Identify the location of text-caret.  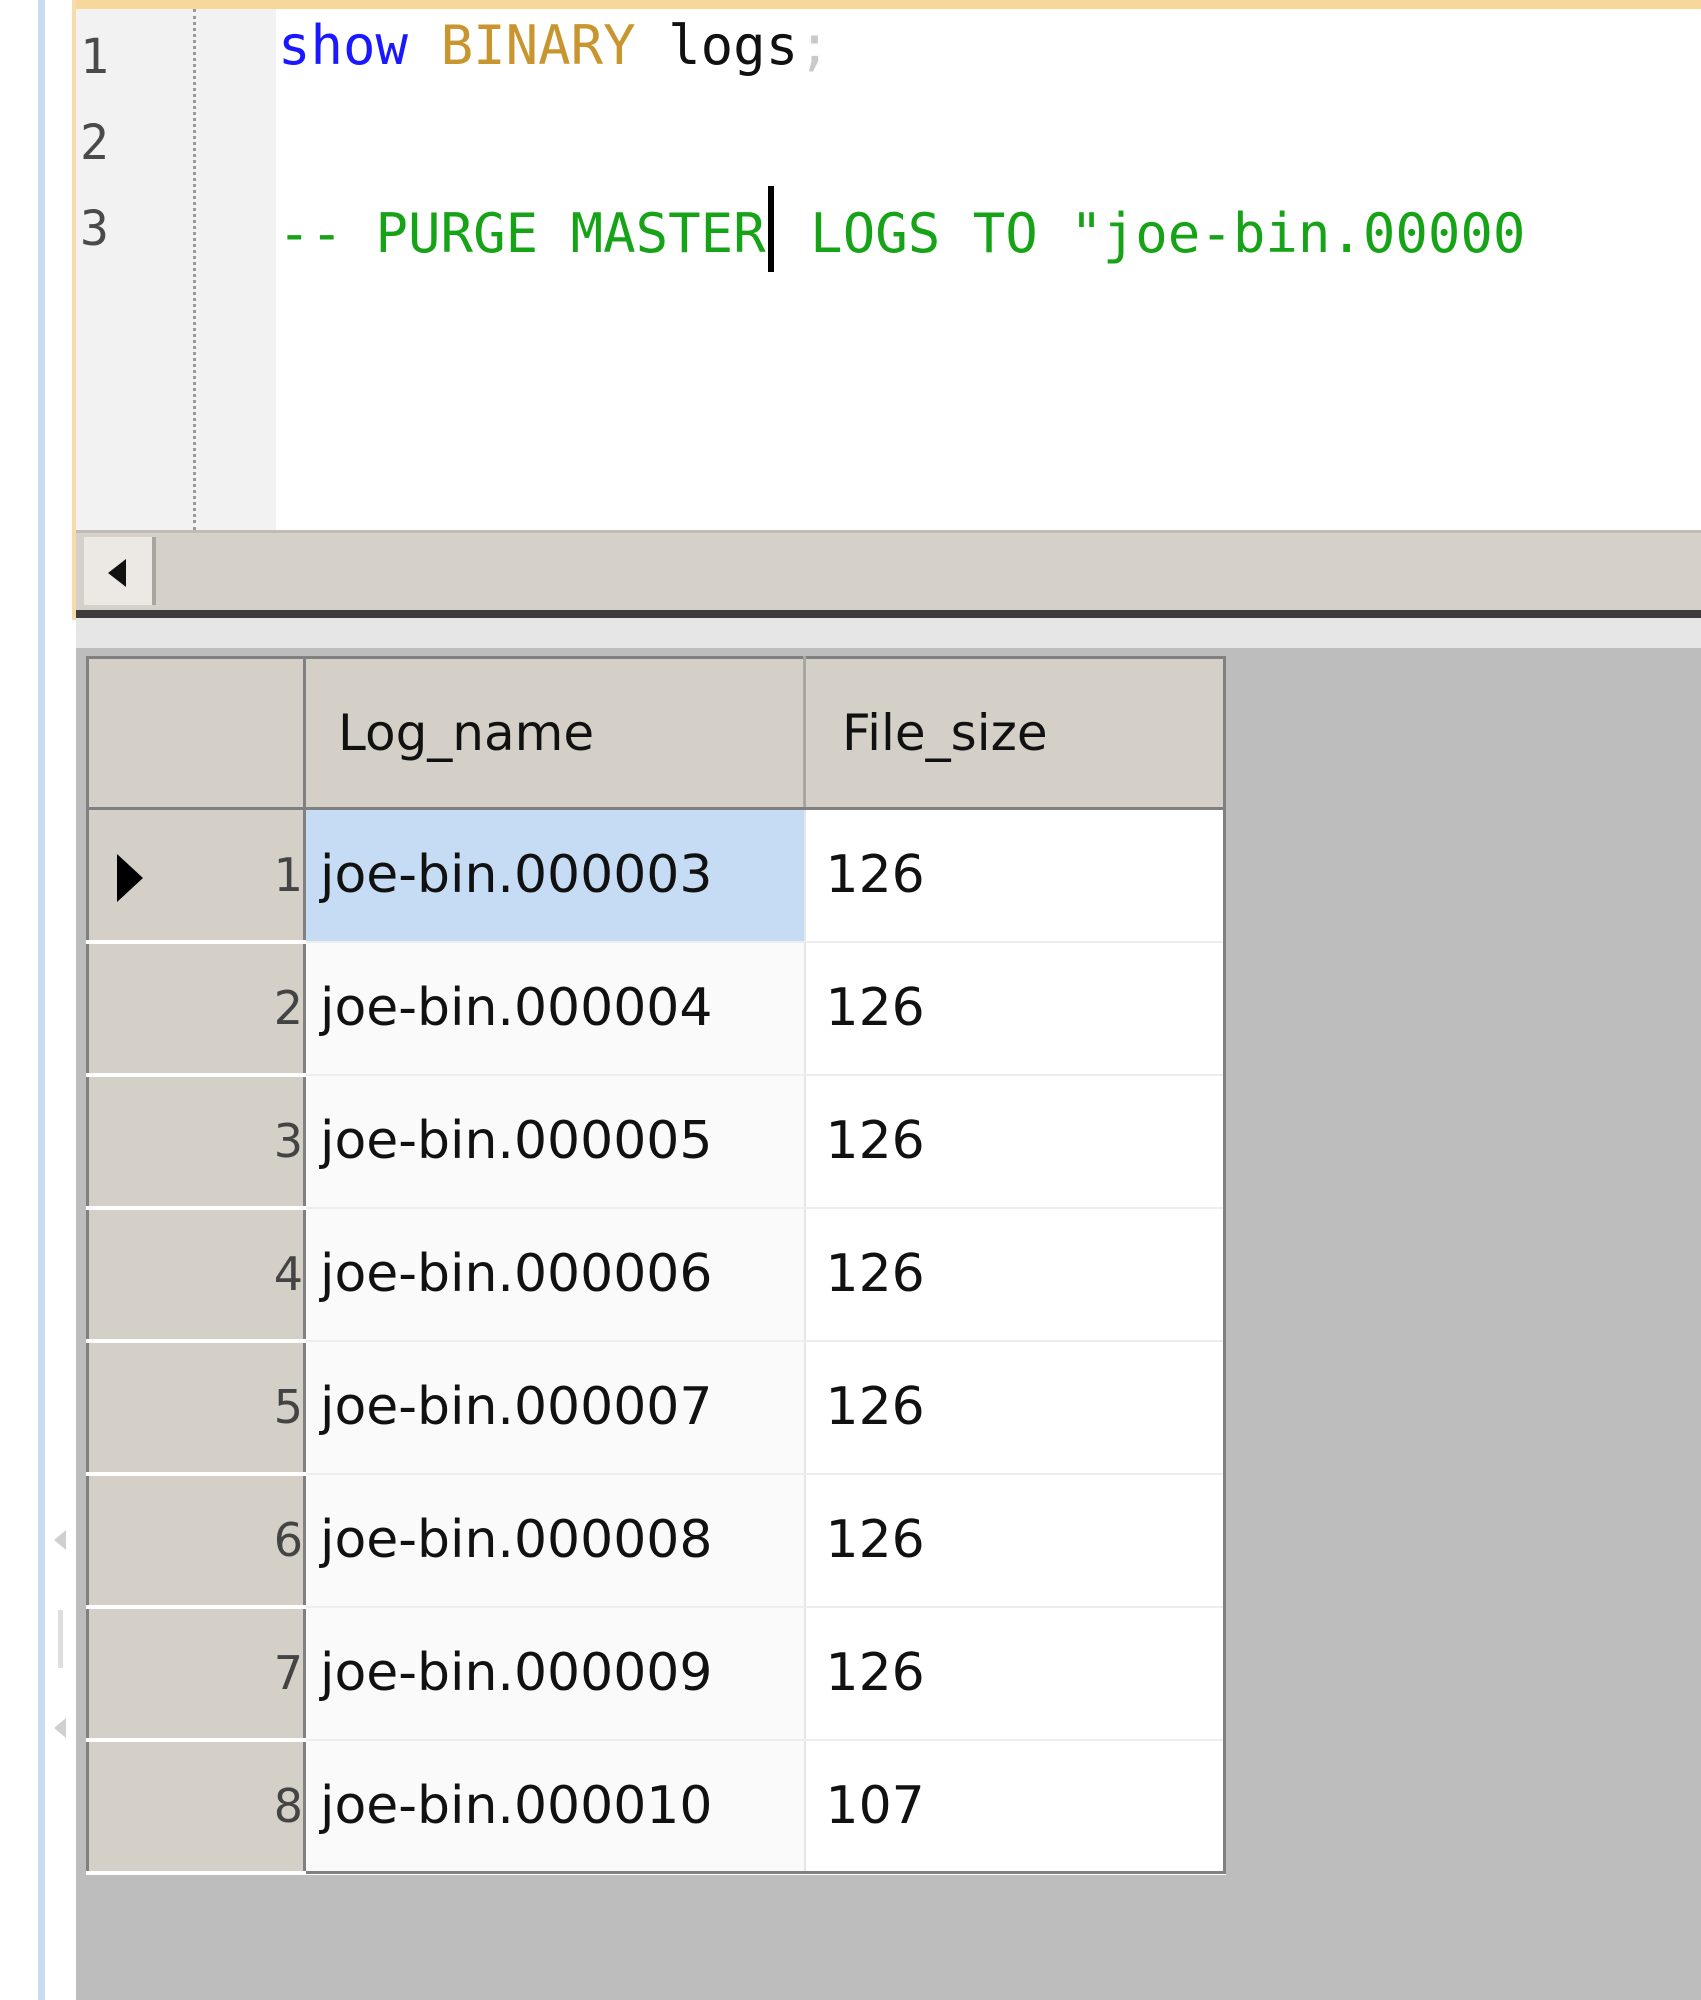
(770, 229).